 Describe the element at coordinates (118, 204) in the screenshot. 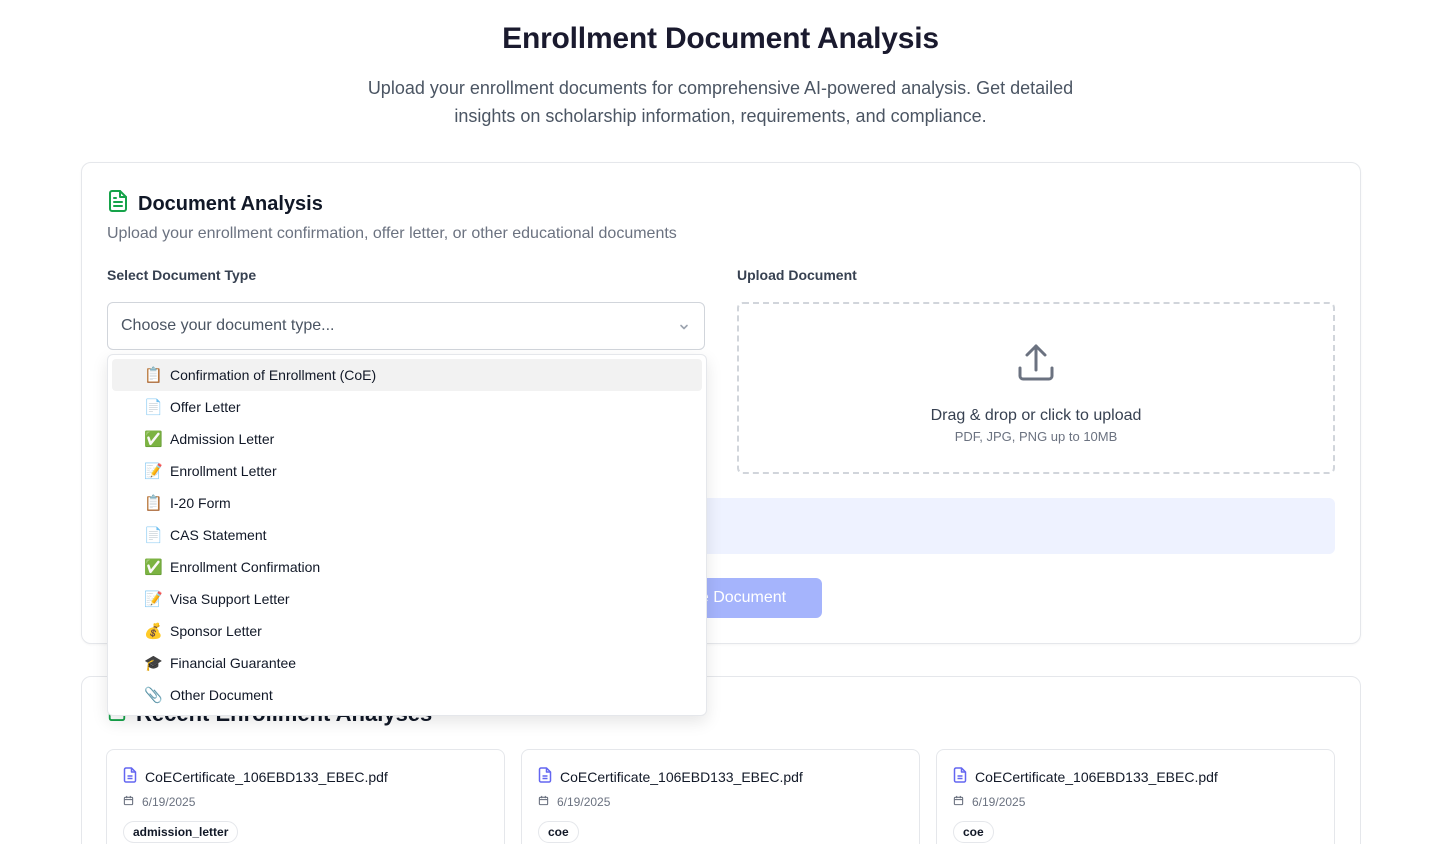

I see `file-text-icon` at that location.